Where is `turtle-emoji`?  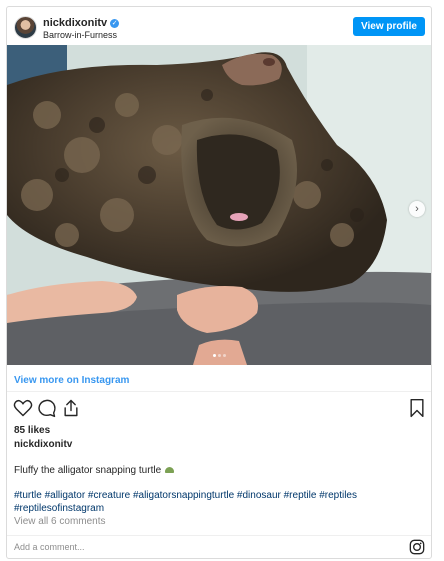
turtle-emoji is located at coordinates (170, 470).